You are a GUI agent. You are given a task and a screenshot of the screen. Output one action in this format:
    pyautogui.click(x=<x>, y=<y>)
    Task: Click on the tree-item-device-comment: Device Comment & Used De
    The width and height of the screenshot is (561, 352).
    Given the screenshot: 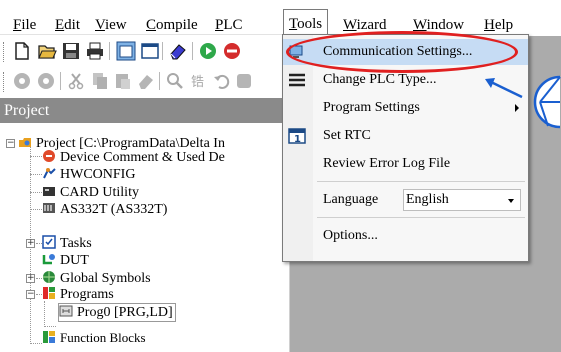 What is the action you would take?
    pyautogui.click(x=133, y=157)
    